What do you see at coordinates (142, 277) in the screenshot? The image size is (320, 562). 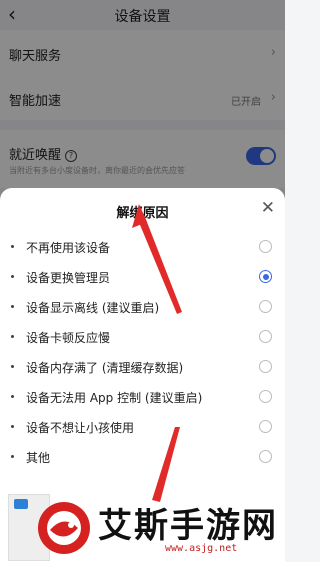 I see `reason-option: 设备更换管理员` at bounding box center [142, 277].